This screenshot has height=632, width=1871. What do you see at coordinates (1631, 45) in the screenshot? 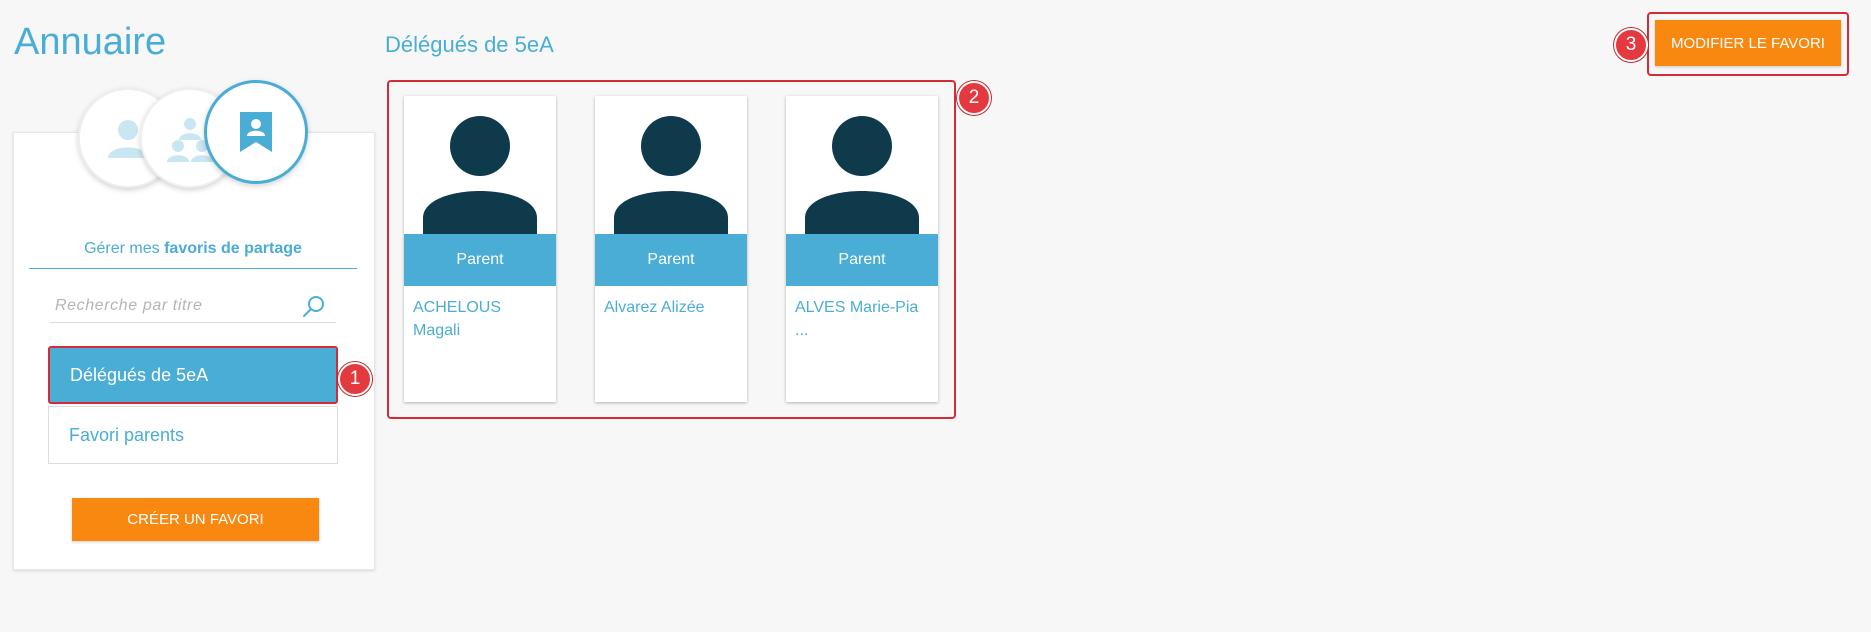
I see `callout-badge-3: 3` at bounding box center [1631, 45].